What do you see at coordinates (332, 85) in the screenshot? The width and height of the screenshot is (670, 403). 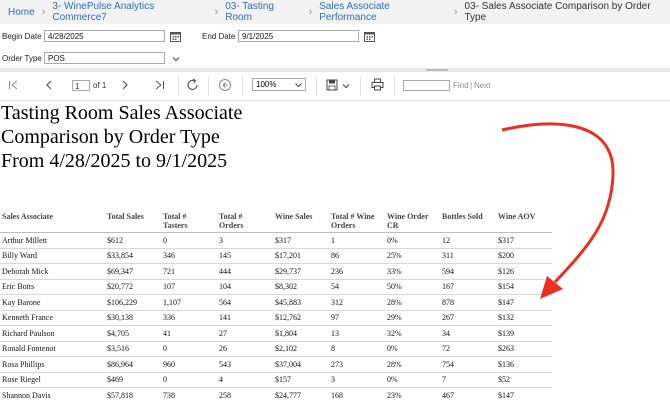 I see `save-icon` at bounding box center [332, 85].